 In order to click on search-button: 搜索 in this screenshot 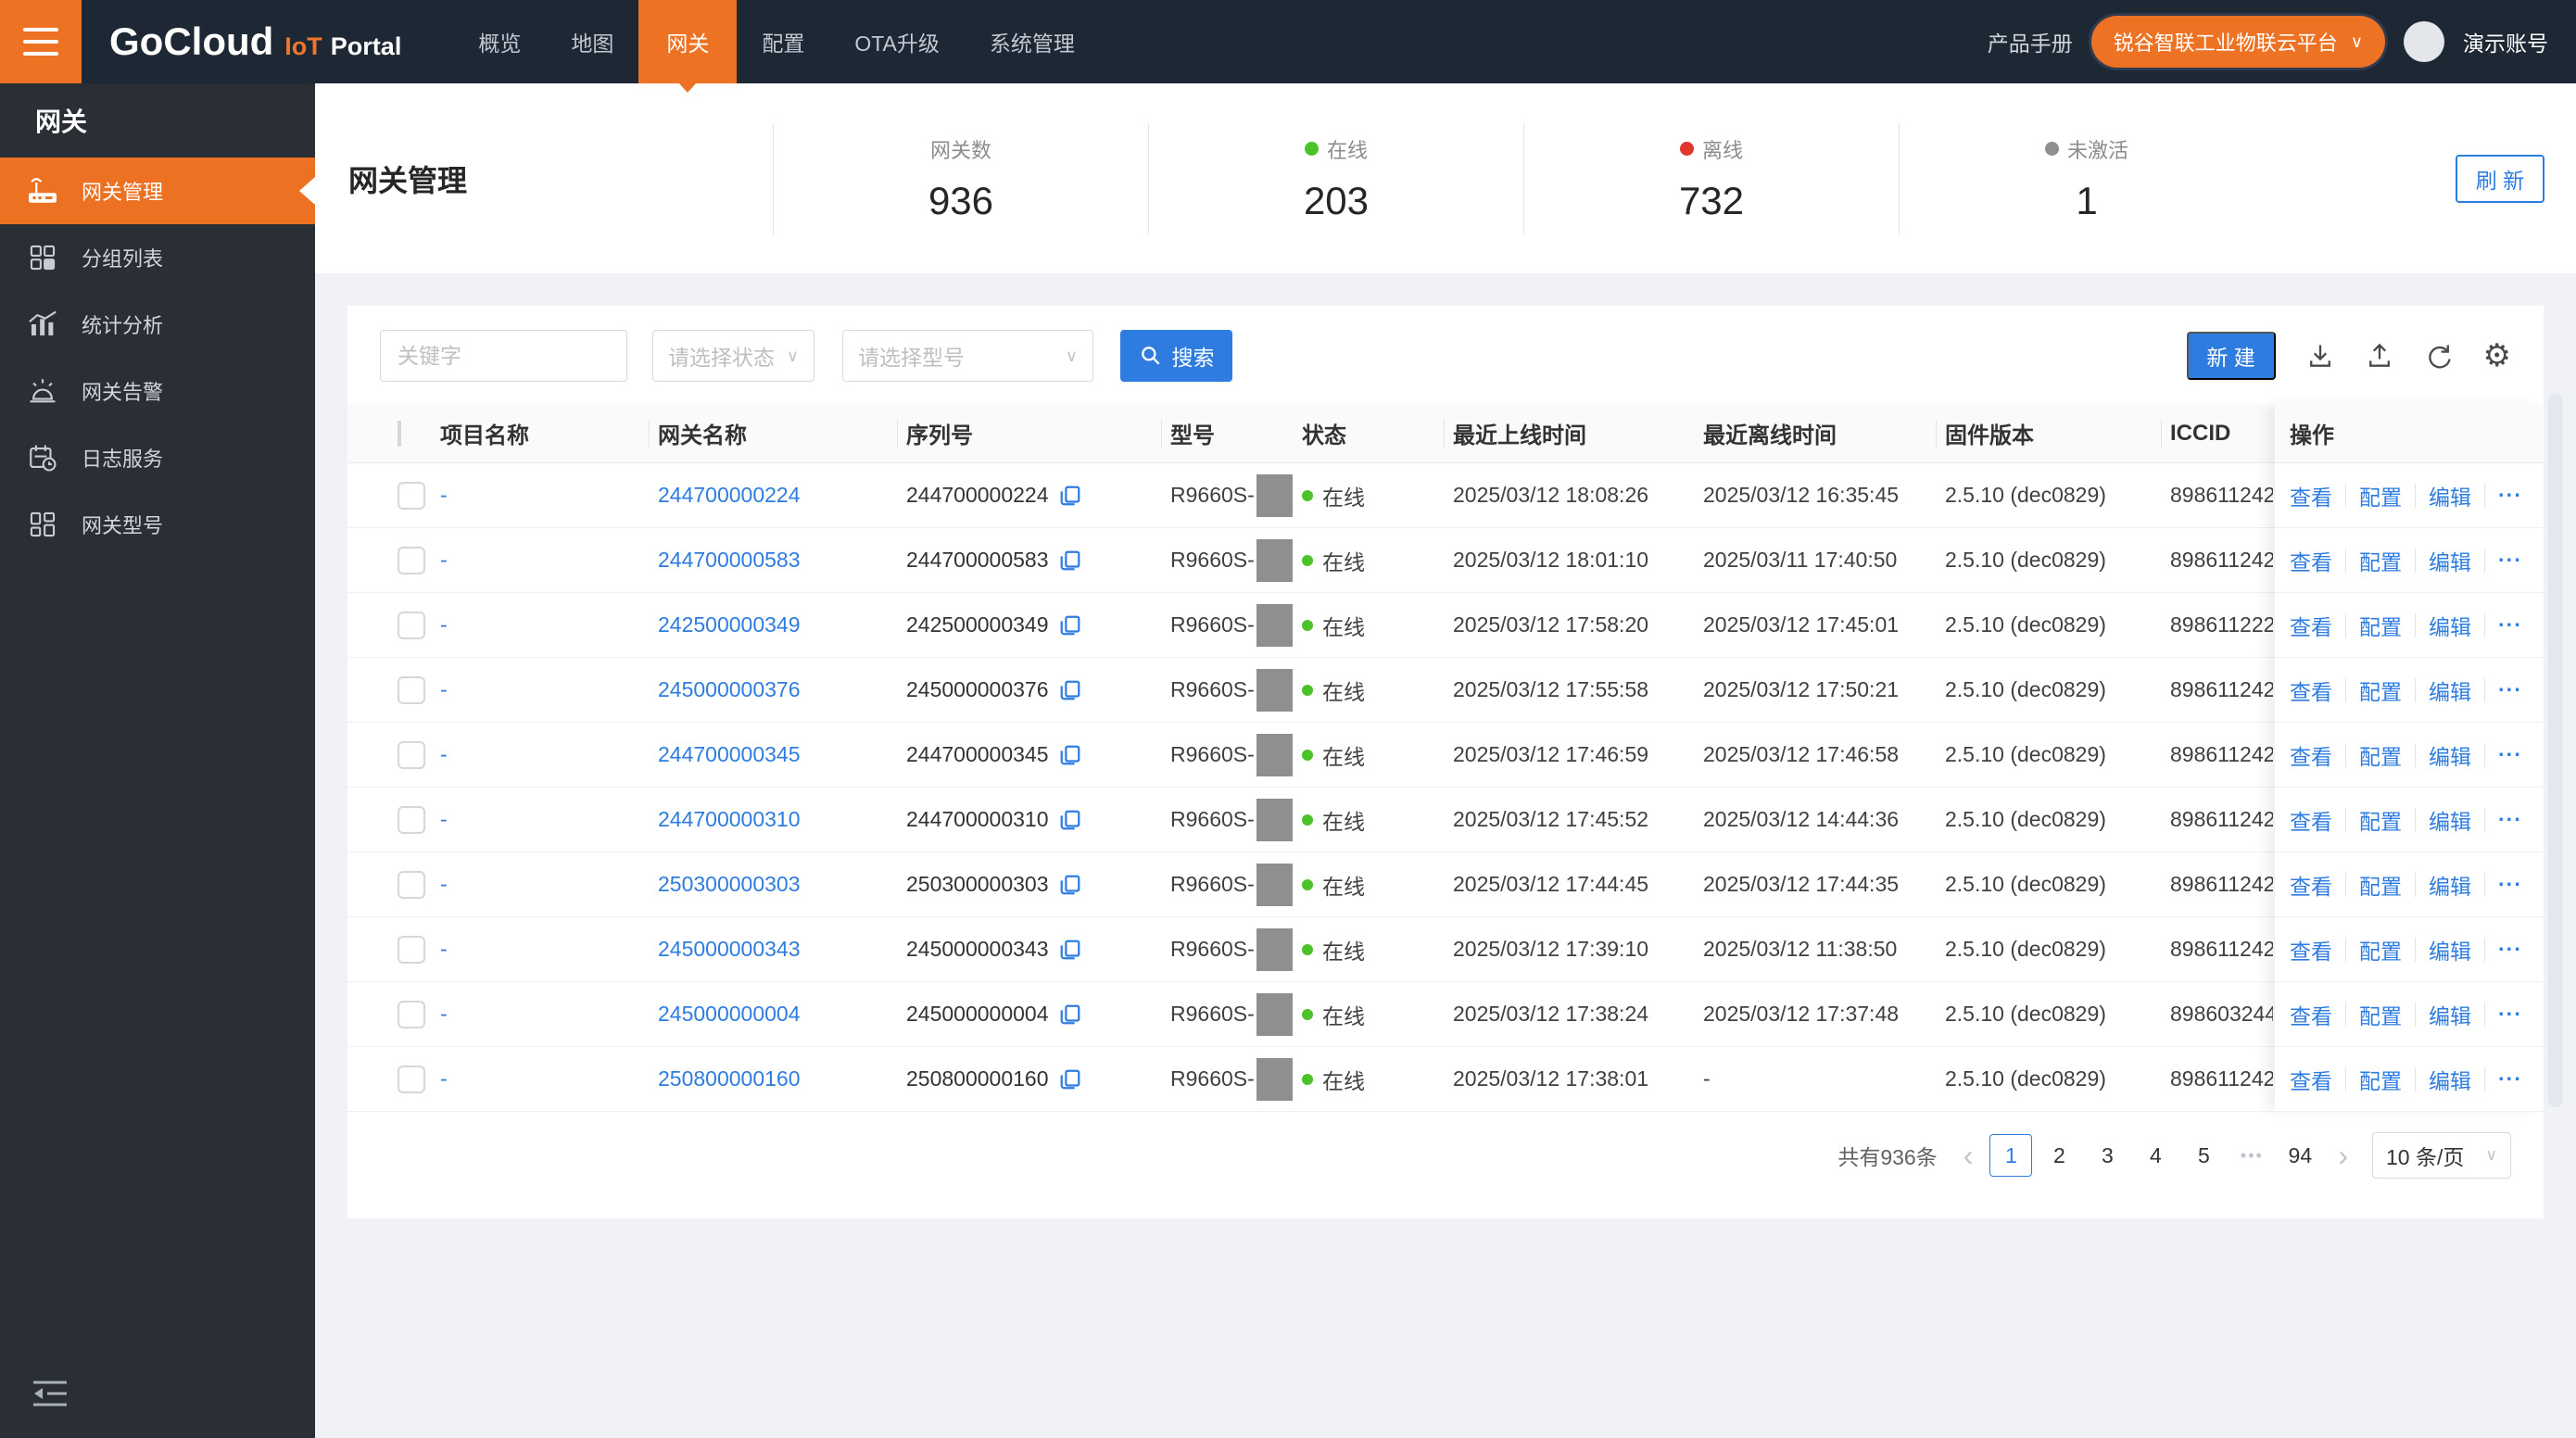, I will do `click(1176, 356)`.